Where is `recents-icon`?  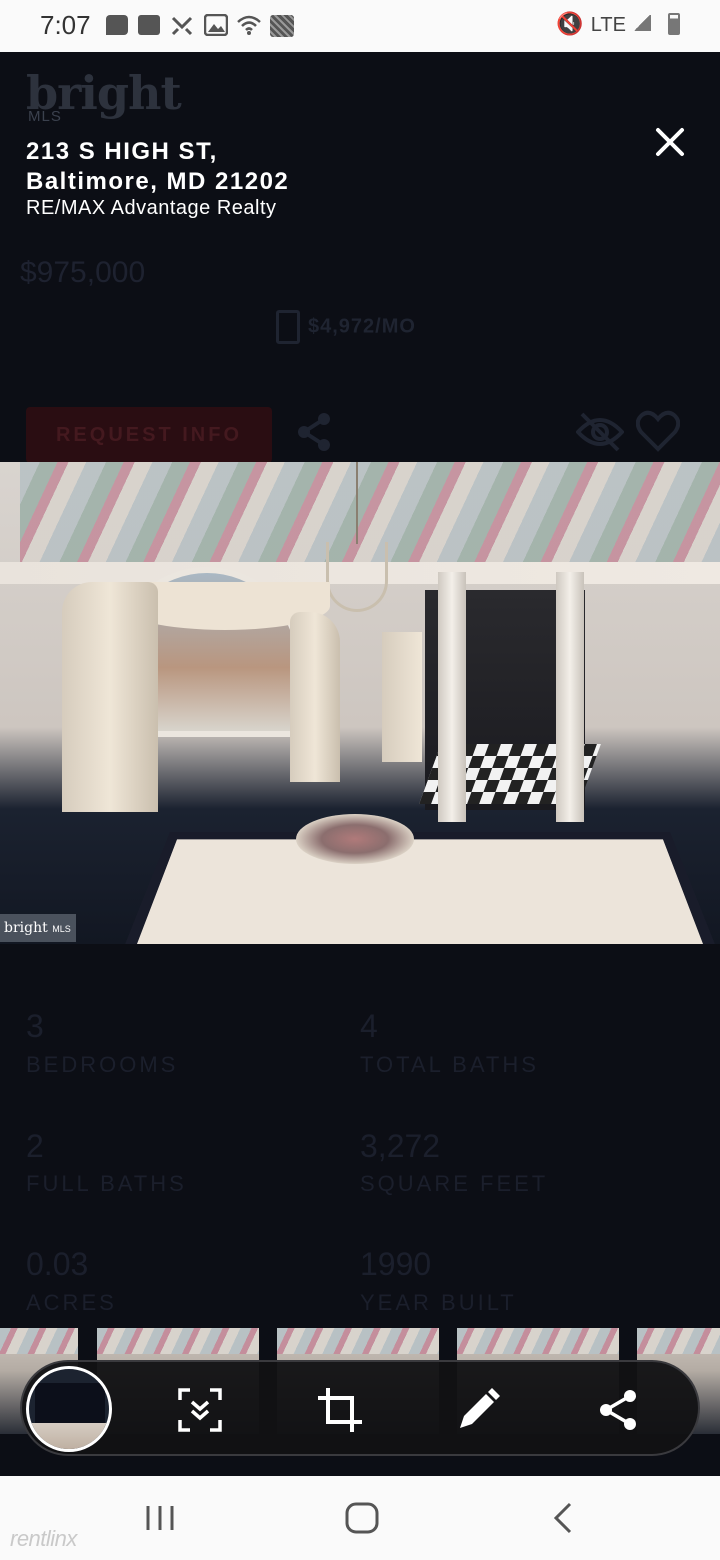 recents-icon is located at coordinates (160, 1518).